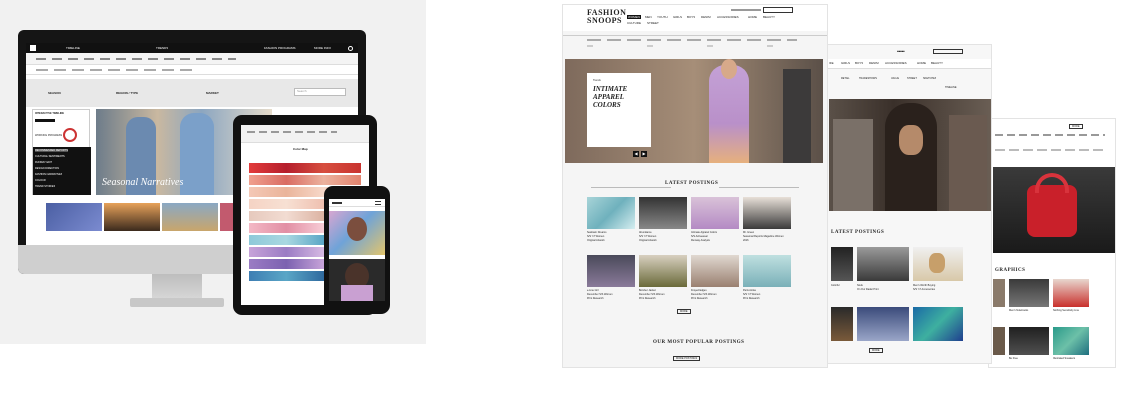 This screenshot has width=1123, height=407. I want to click on category-links, so click(136, 59).